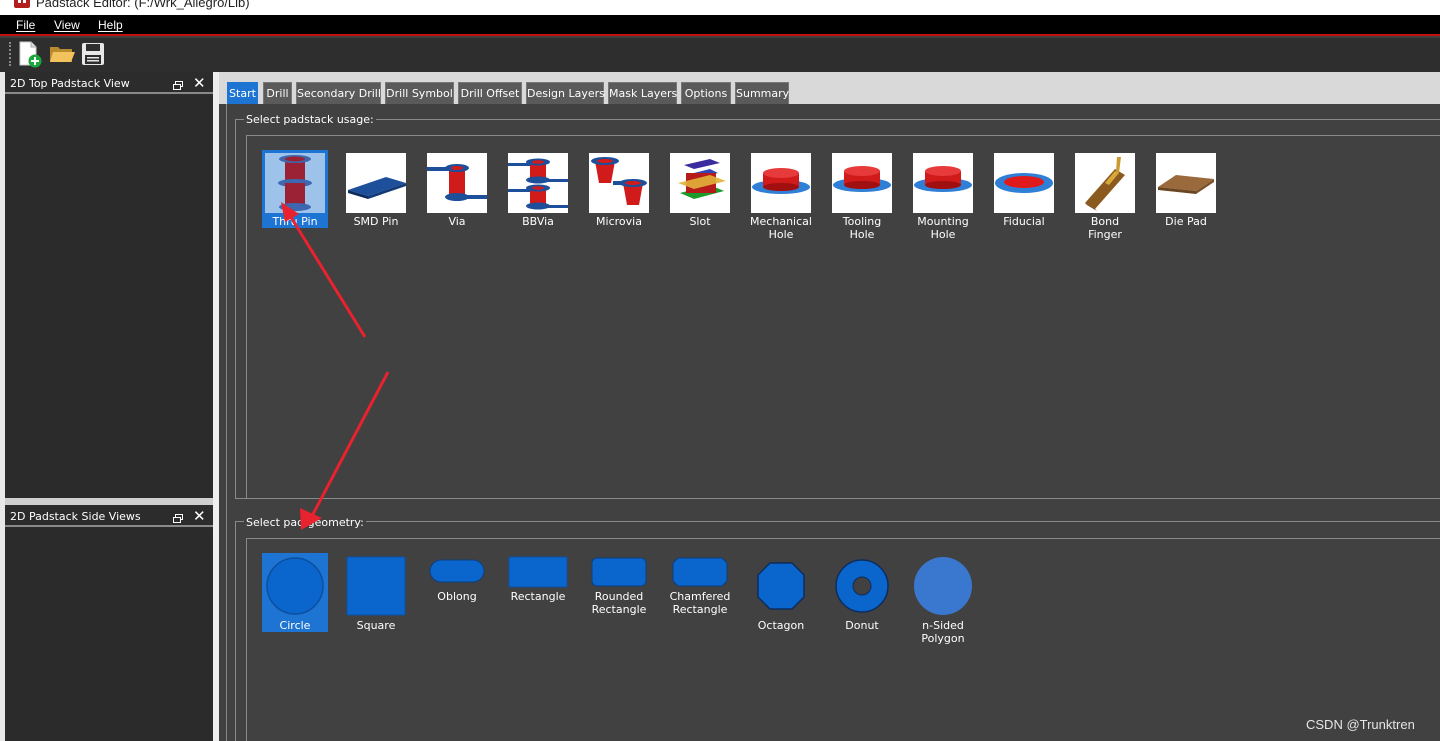 This screenshot has width=1440, height=741. Describe the element at coordinates (75, 516) in the screenshot. I see `panel-title: 2D Padstack Side Views` at that location.